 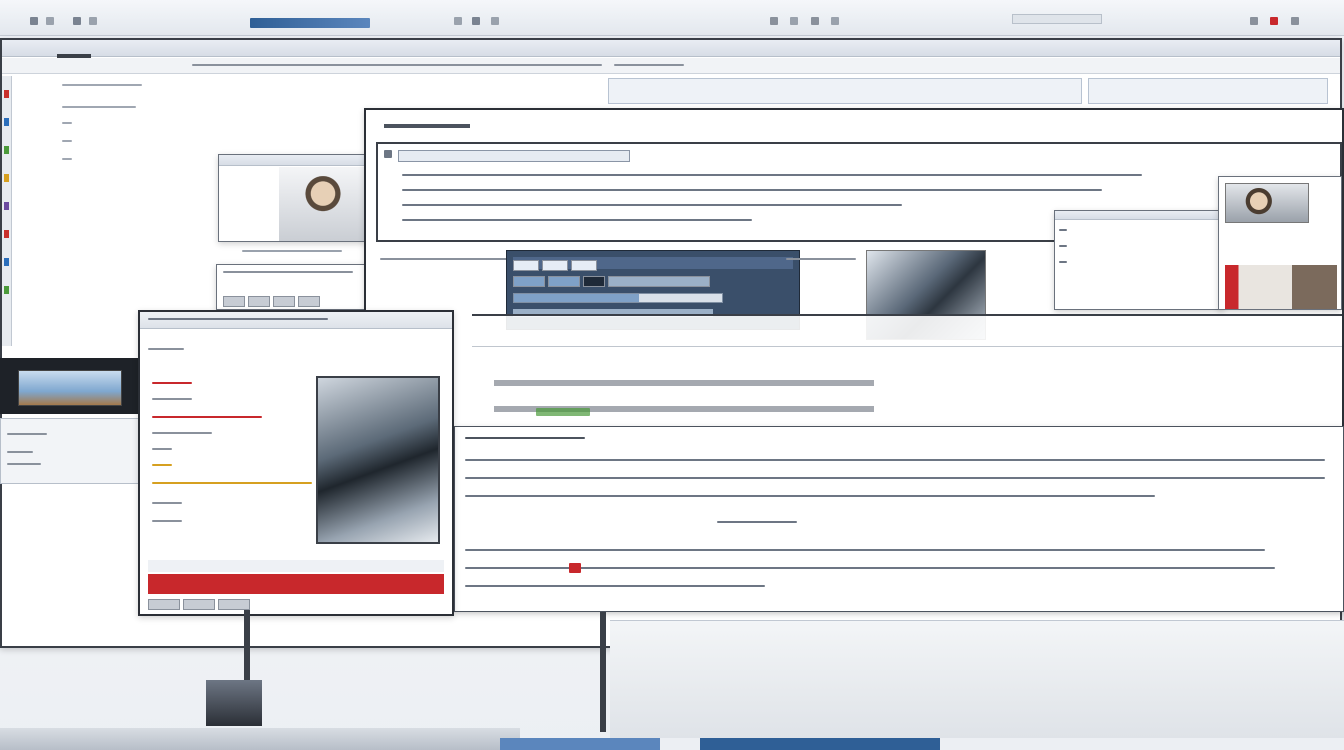 What do you see at coordinates (292, 287) in the screenshot?
I see `embedded-toolbar-window` at bounding box center [292, 287].